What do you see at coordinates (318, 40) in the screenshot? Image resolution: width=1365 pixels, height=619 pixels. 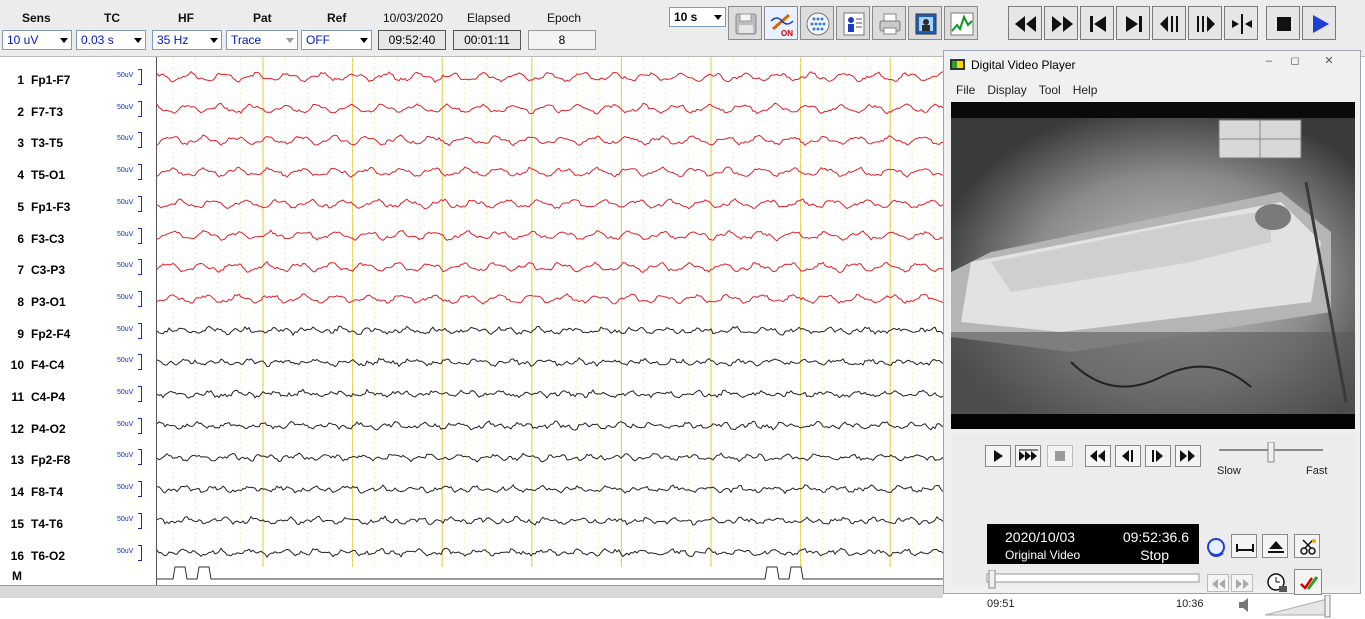 I see `ref-value: OFF` at bounding box center [318, 40].